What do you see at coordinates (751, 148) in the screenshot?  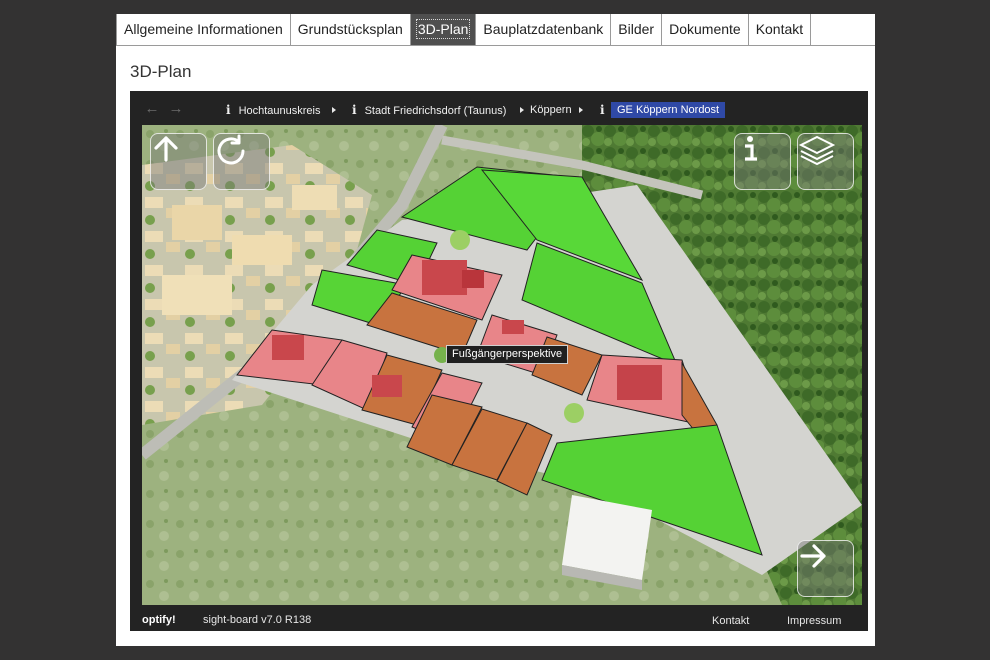 I see `info-icon` at bounding box center [751, 148].